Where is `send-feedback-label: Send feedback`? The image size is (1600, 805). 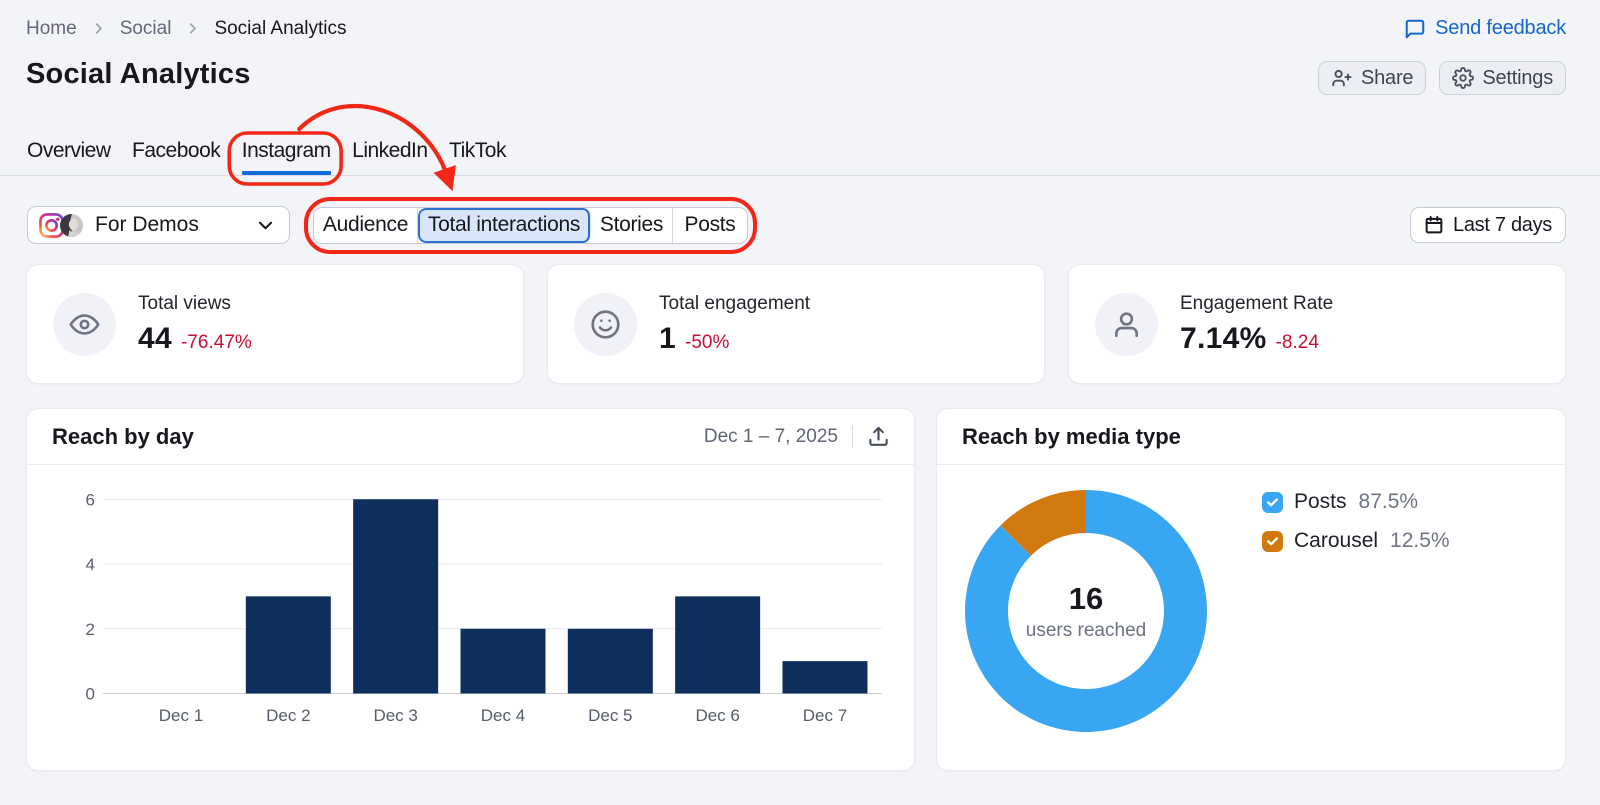
send-feedback-label: Send feedback is located at coordinates (1500, 28).